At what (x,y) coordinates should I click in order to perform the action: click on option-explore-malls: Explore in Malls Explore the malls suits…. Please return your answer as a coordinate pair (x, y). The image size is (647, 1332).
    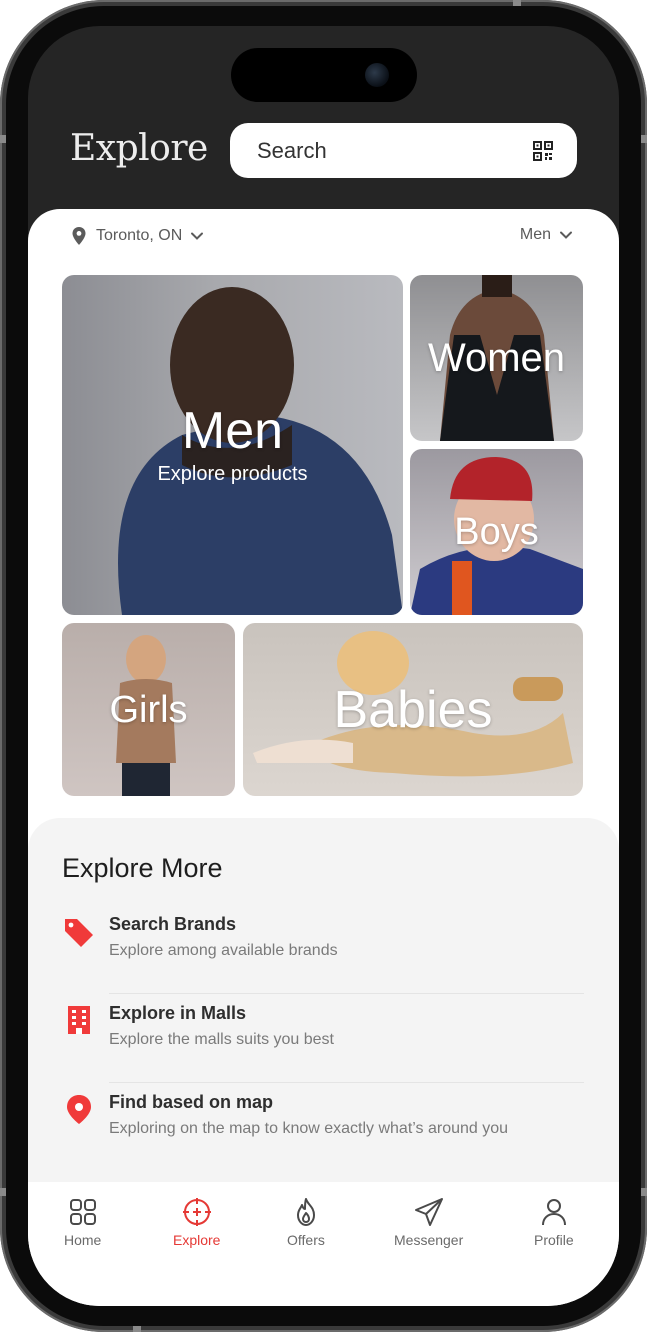
    Looking at the image, I should click on (323, 1043).